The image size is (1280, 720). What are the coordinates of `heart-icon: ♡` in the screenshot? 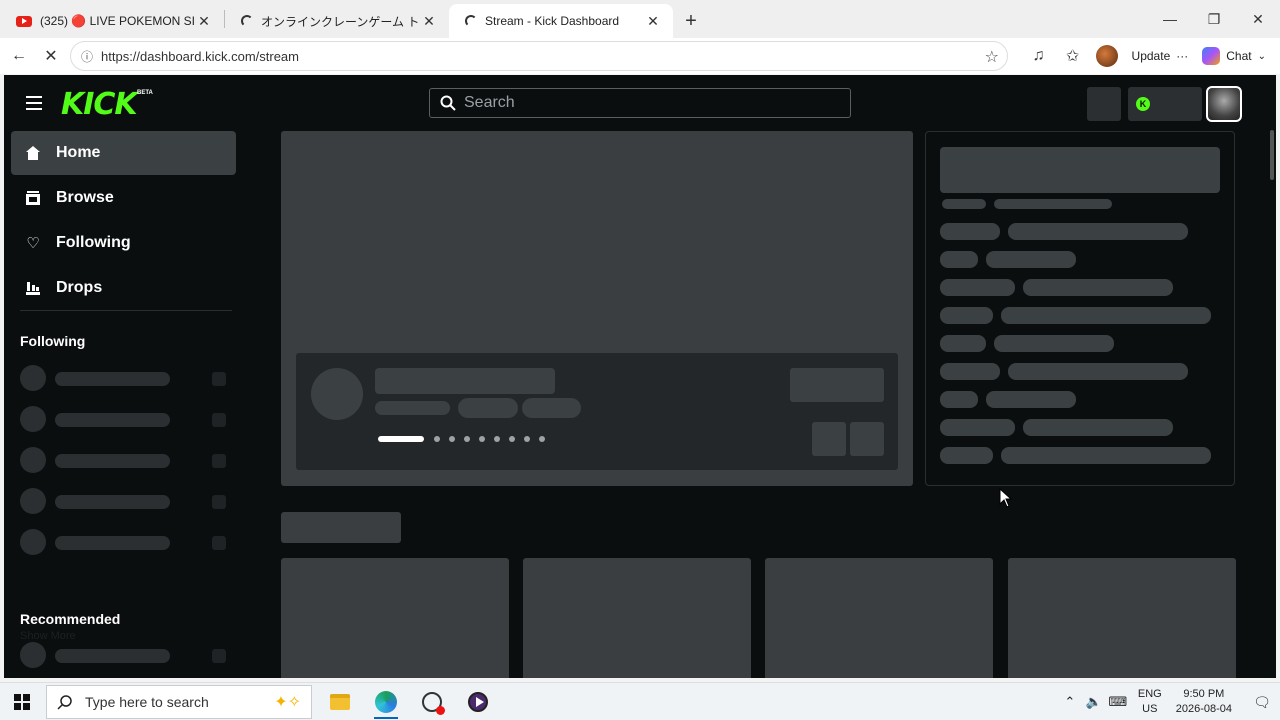 It's located at (33, 243).